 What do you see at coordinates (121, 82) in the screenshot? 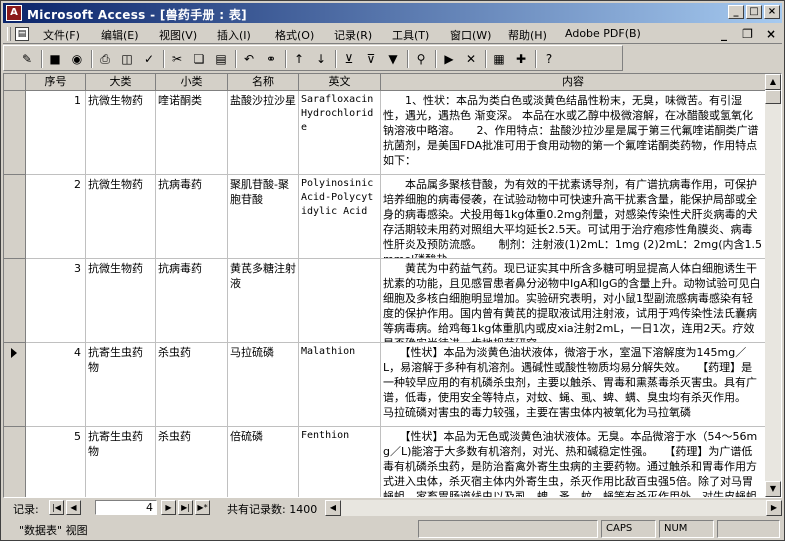
I see `col-header-category: 大类` at bounding box center [121, 82].